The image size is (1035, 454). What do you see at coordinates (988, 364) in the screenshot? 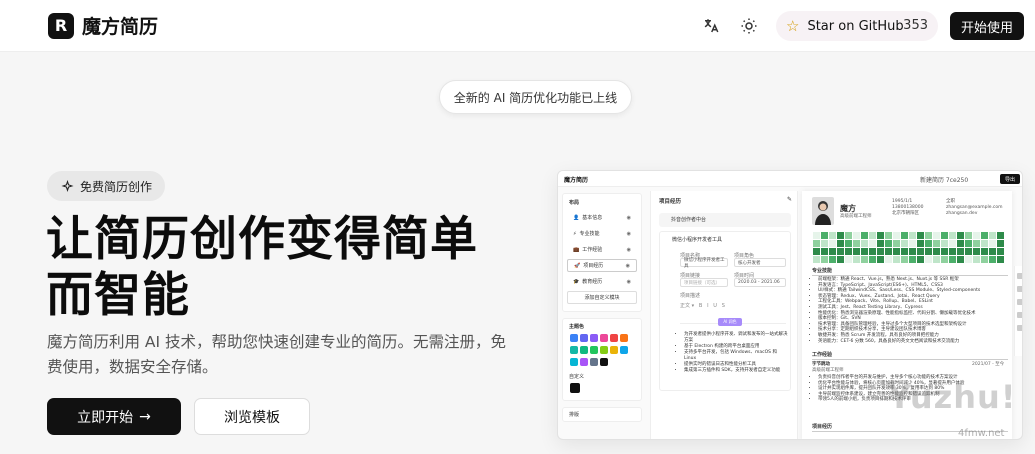
I see `work-time: 2021/07 - 至今` at bounding box center [988, 364].